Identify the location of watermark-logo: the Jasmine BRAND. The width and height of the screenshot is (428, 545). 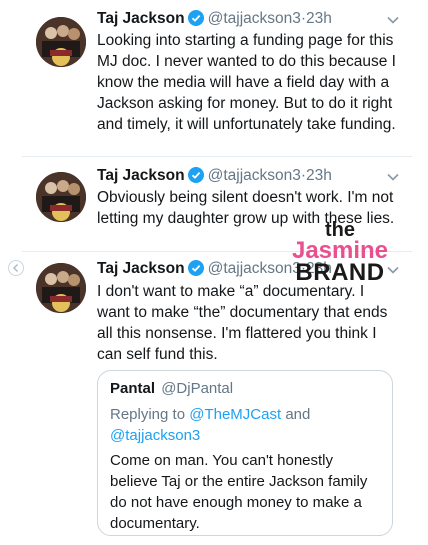
(340, 253).